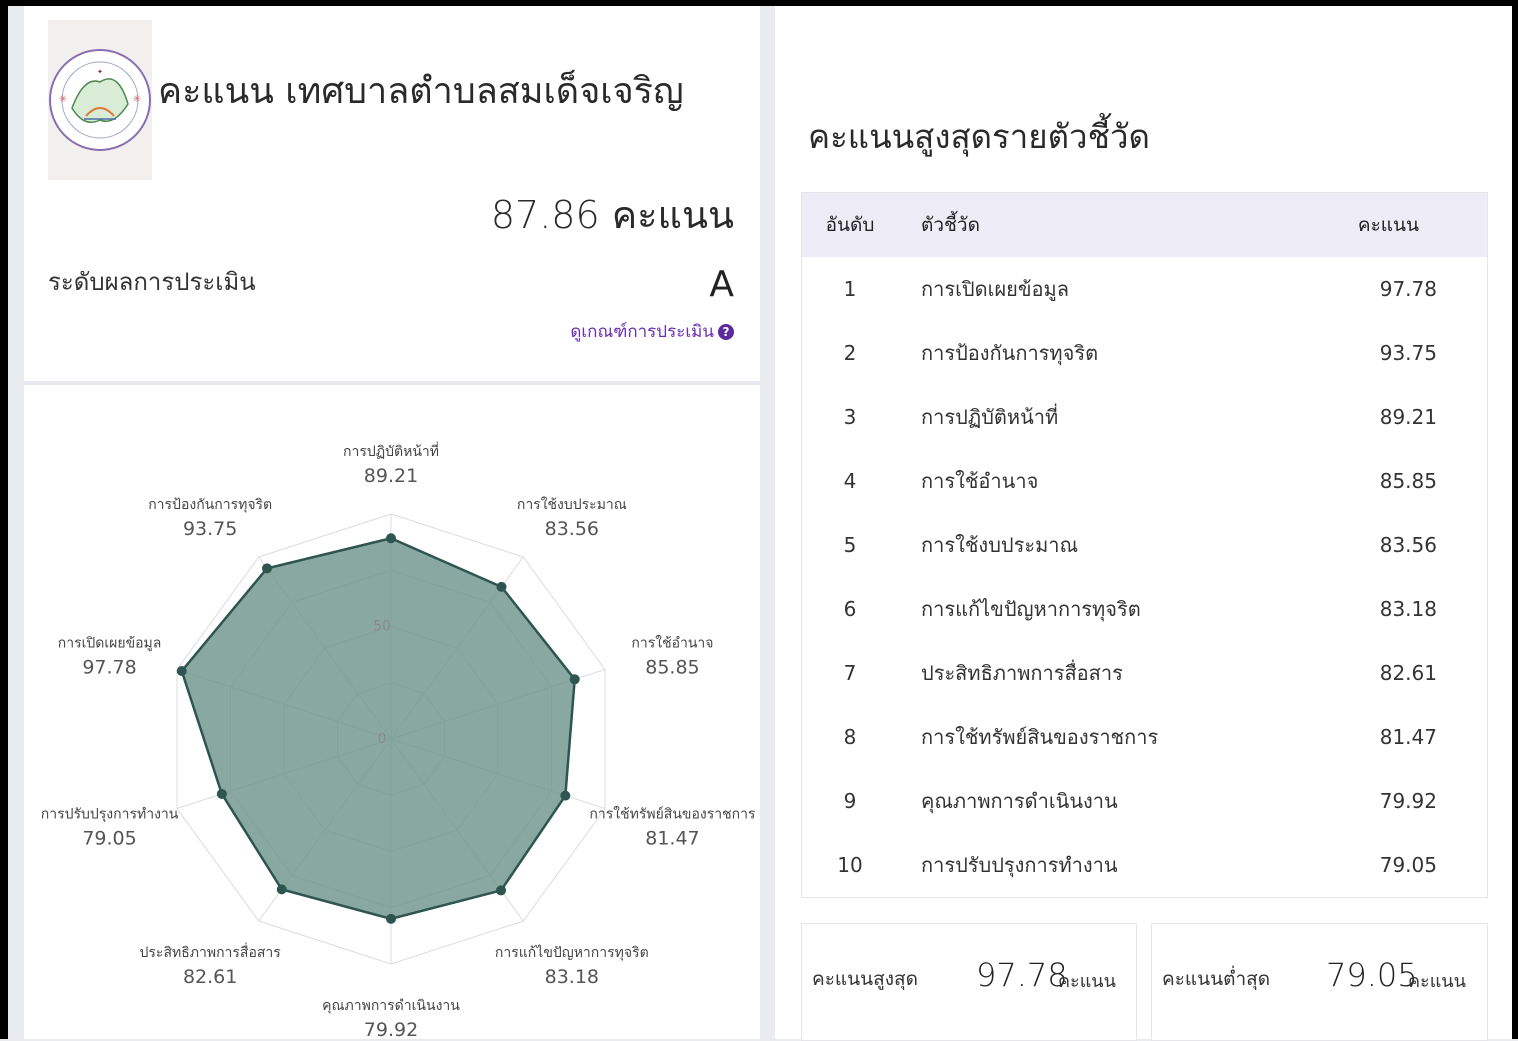 The height and width of the screenshot is (1041, 1518). I want to click on row-indicator: การแก้ไขปัญหาการทุจริต, so click(1031, 609).